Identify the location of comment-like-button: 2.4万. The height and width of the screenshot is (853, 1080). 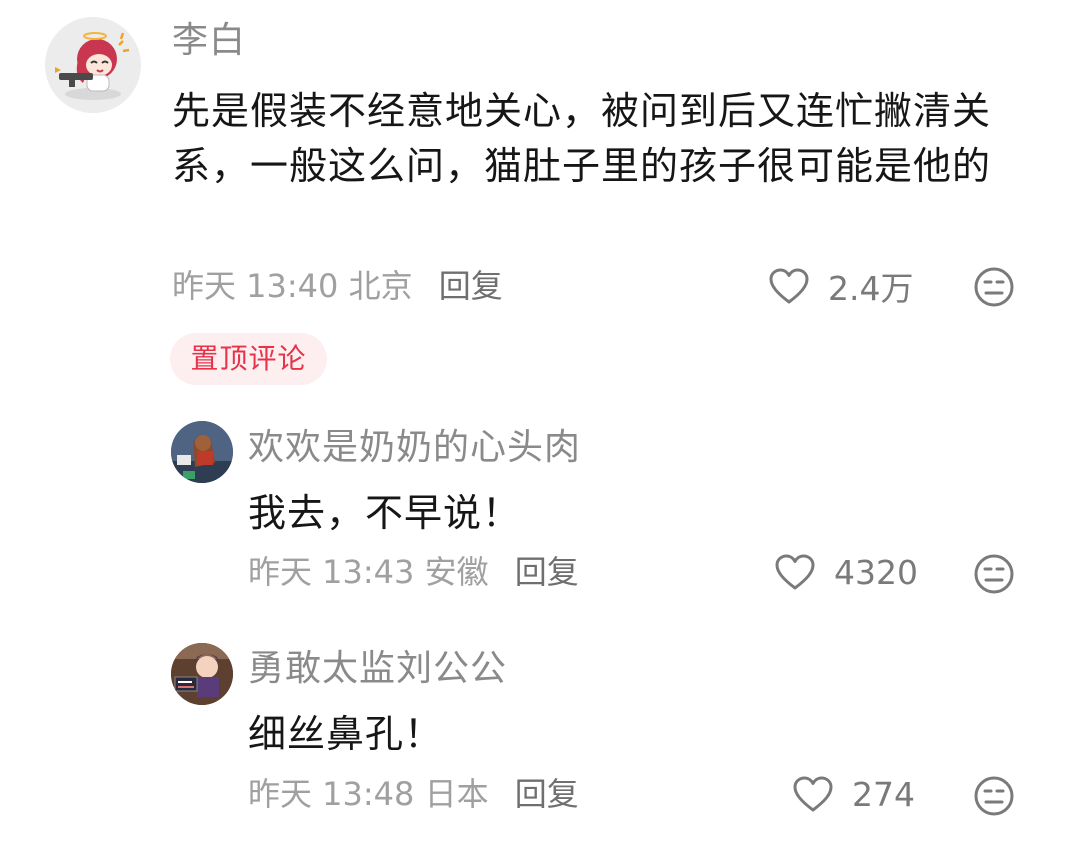
(840, 286).